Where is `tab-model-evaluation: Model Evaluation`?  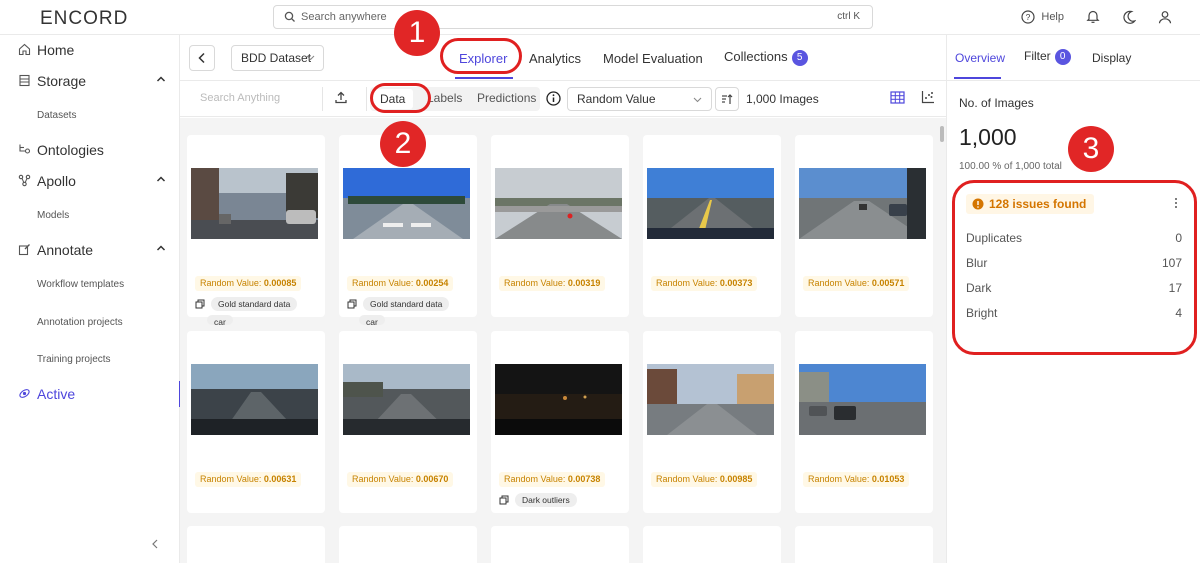 tab-model-evaluation: Model Evaluation is located at coordinates (653, 58).